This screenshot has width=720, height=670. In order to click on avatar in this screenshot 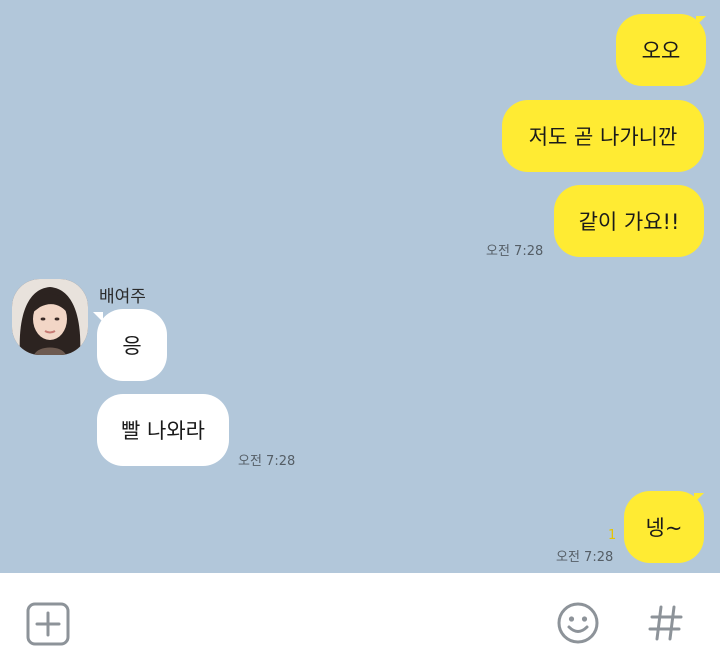, I will do `click(50, 317)`.